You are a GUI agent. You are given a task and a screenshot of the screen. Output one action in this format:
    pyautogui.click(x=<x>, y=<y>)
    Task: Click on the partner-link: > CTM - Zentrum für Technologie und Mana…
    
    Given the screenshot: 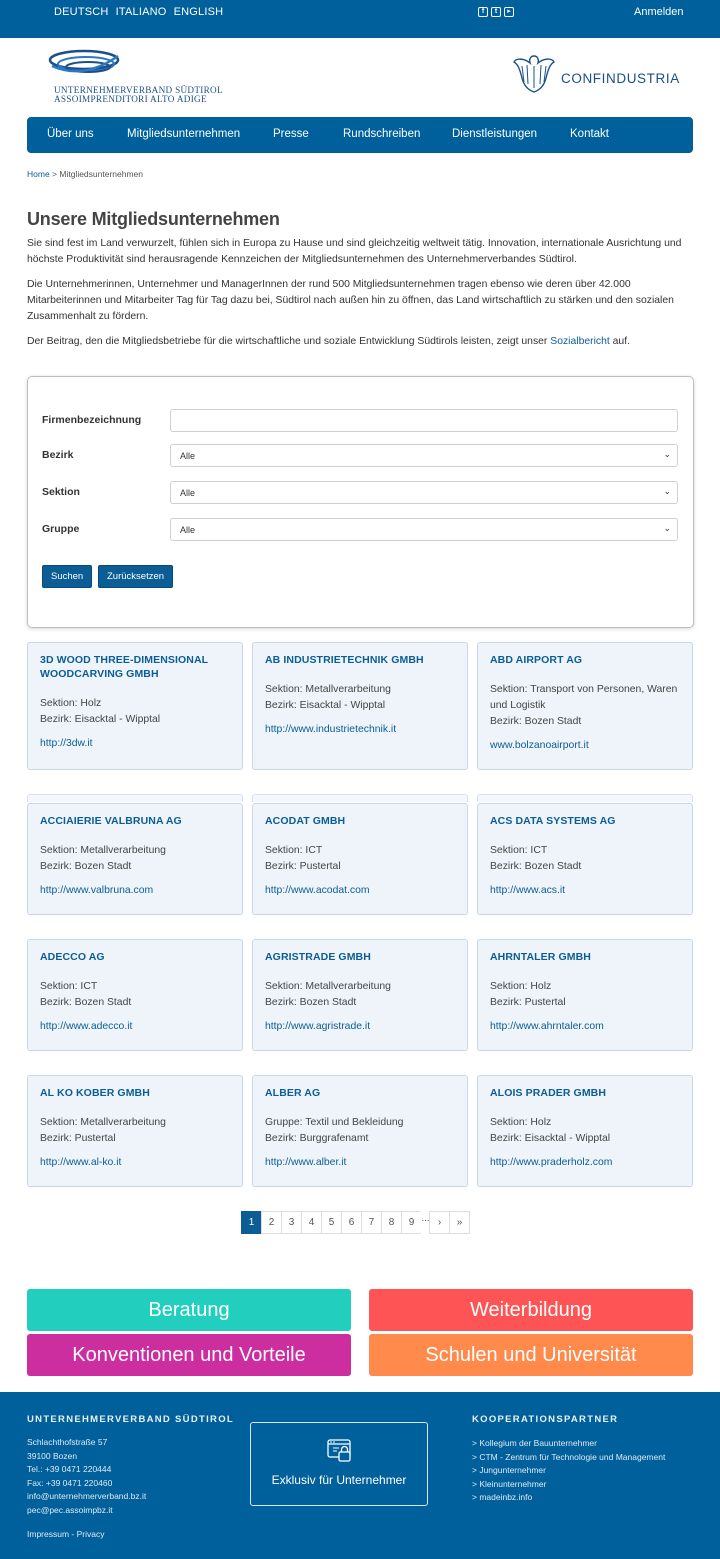 What is the action you would take?
    pyautogui.click(x=568, y=1458)
    